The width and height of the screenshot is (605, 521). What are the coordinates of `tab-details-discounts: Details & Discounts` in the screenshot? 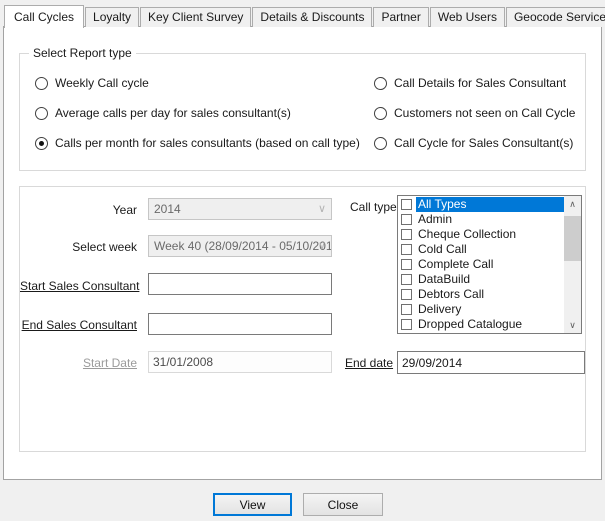 It's located at (312, 17).